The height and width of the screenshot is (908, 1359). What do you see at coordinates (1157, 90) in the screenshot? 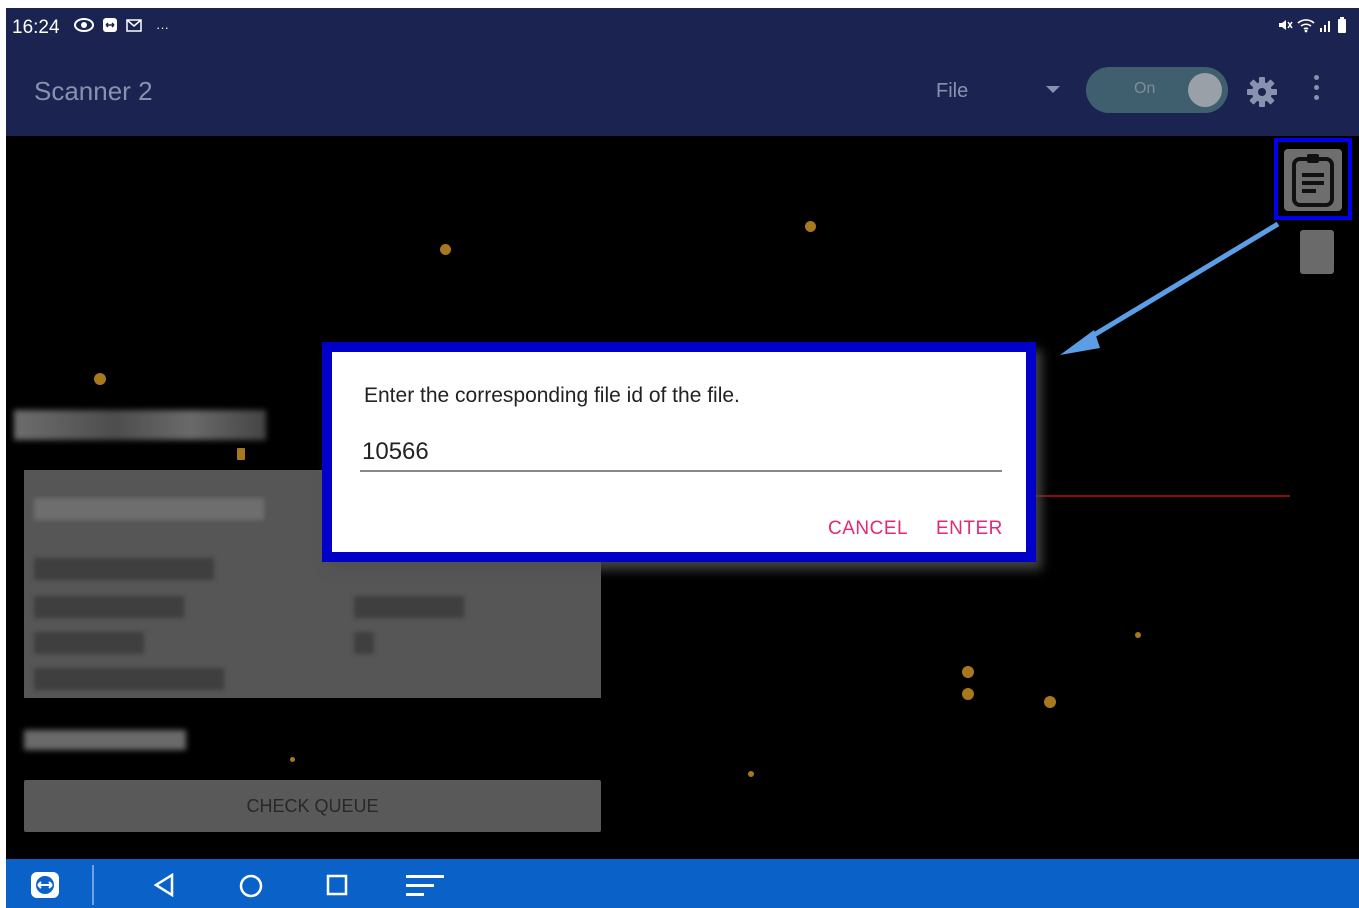
I see `scanner-toggle: On` at bounding box center [1157, 90].